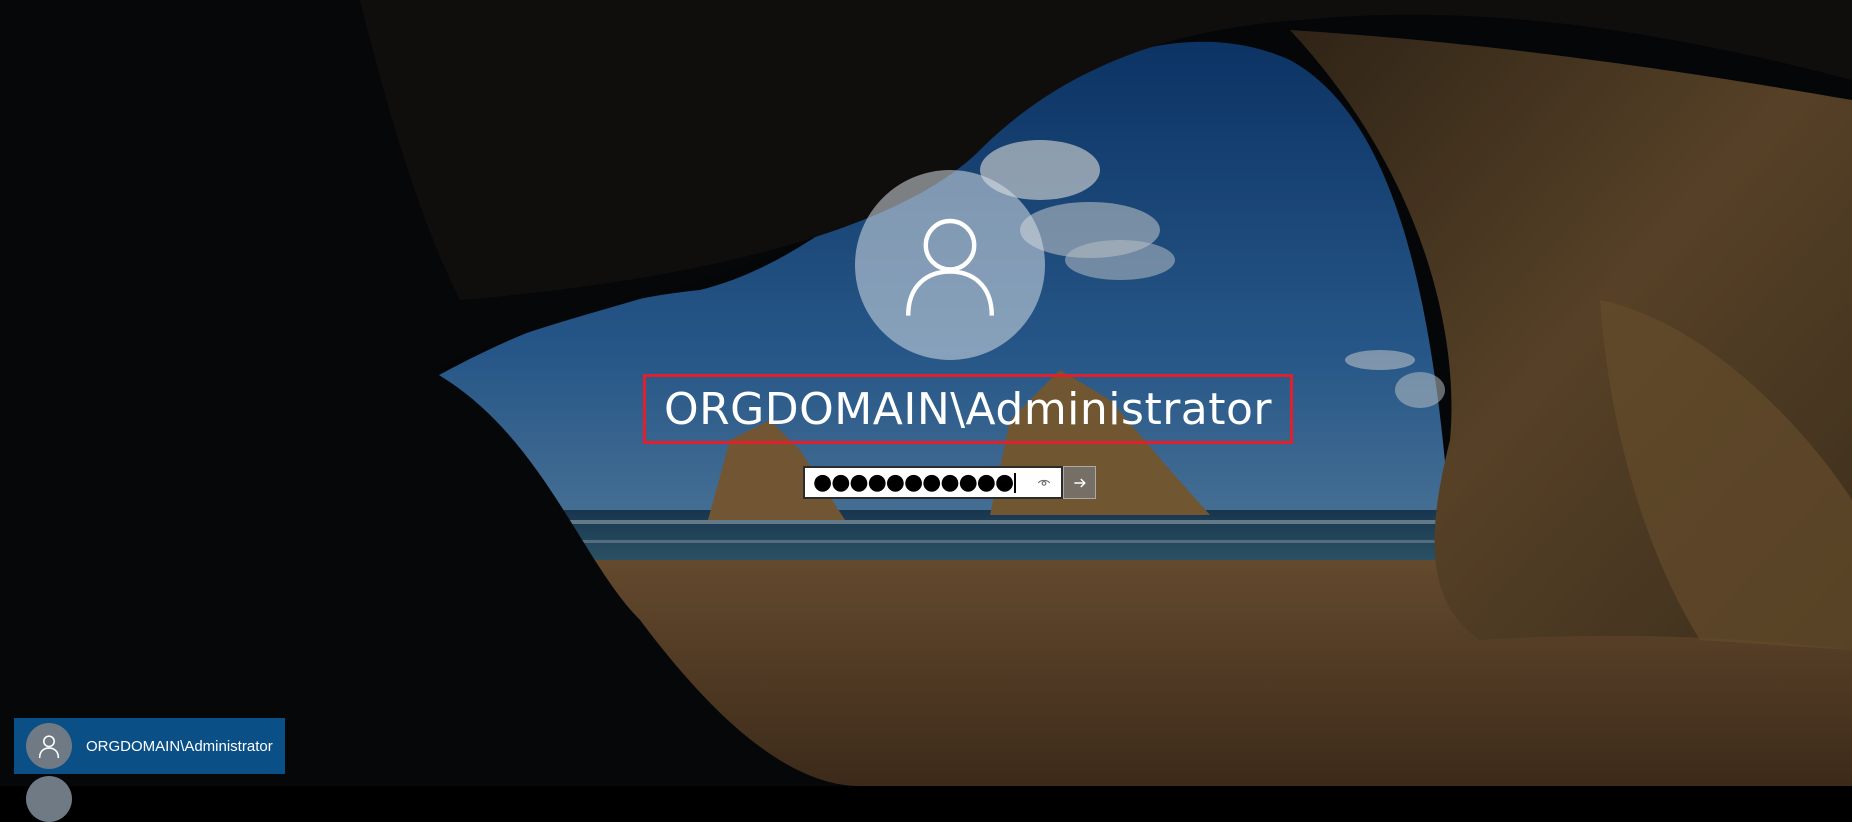 This screenshot has width=1852, height=822. I want to click on password-row: ●●●●●●●●●●●, so click(949, 482).